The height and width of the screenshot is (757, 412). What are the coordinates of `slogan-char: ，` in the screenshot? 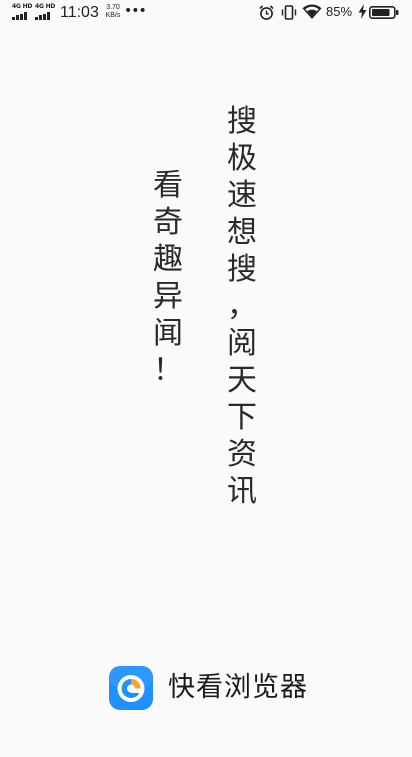 It's located at (242, 306).